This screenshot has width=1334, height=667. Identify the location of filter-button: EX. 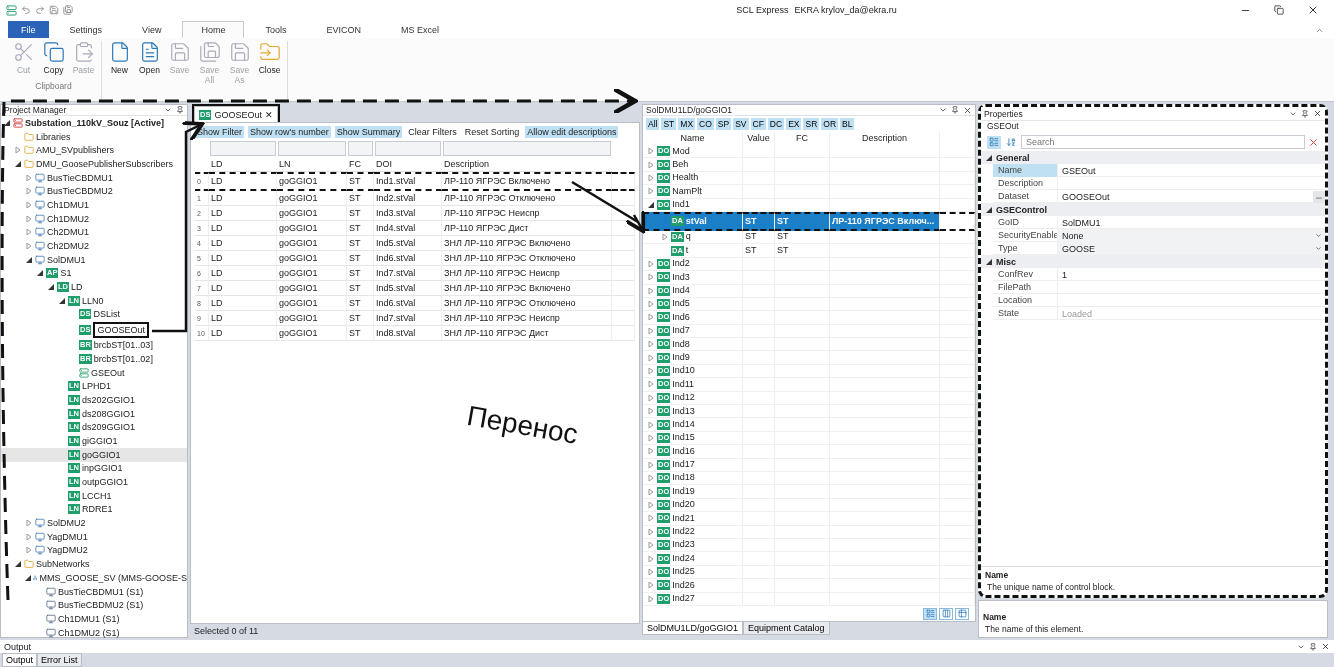
(794, 124).